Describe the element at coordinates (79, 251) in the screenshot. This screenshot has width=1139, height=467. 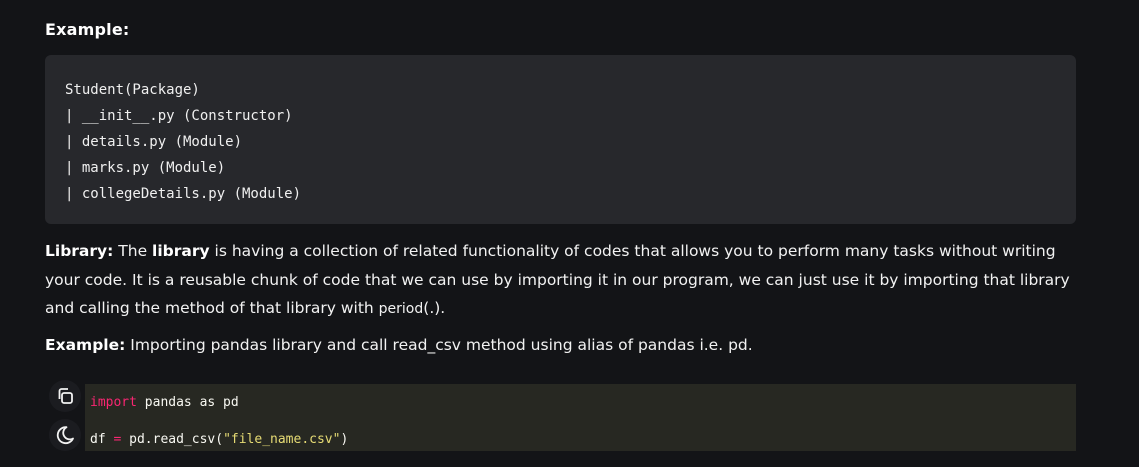
I see `library-label: Library:` at that location.